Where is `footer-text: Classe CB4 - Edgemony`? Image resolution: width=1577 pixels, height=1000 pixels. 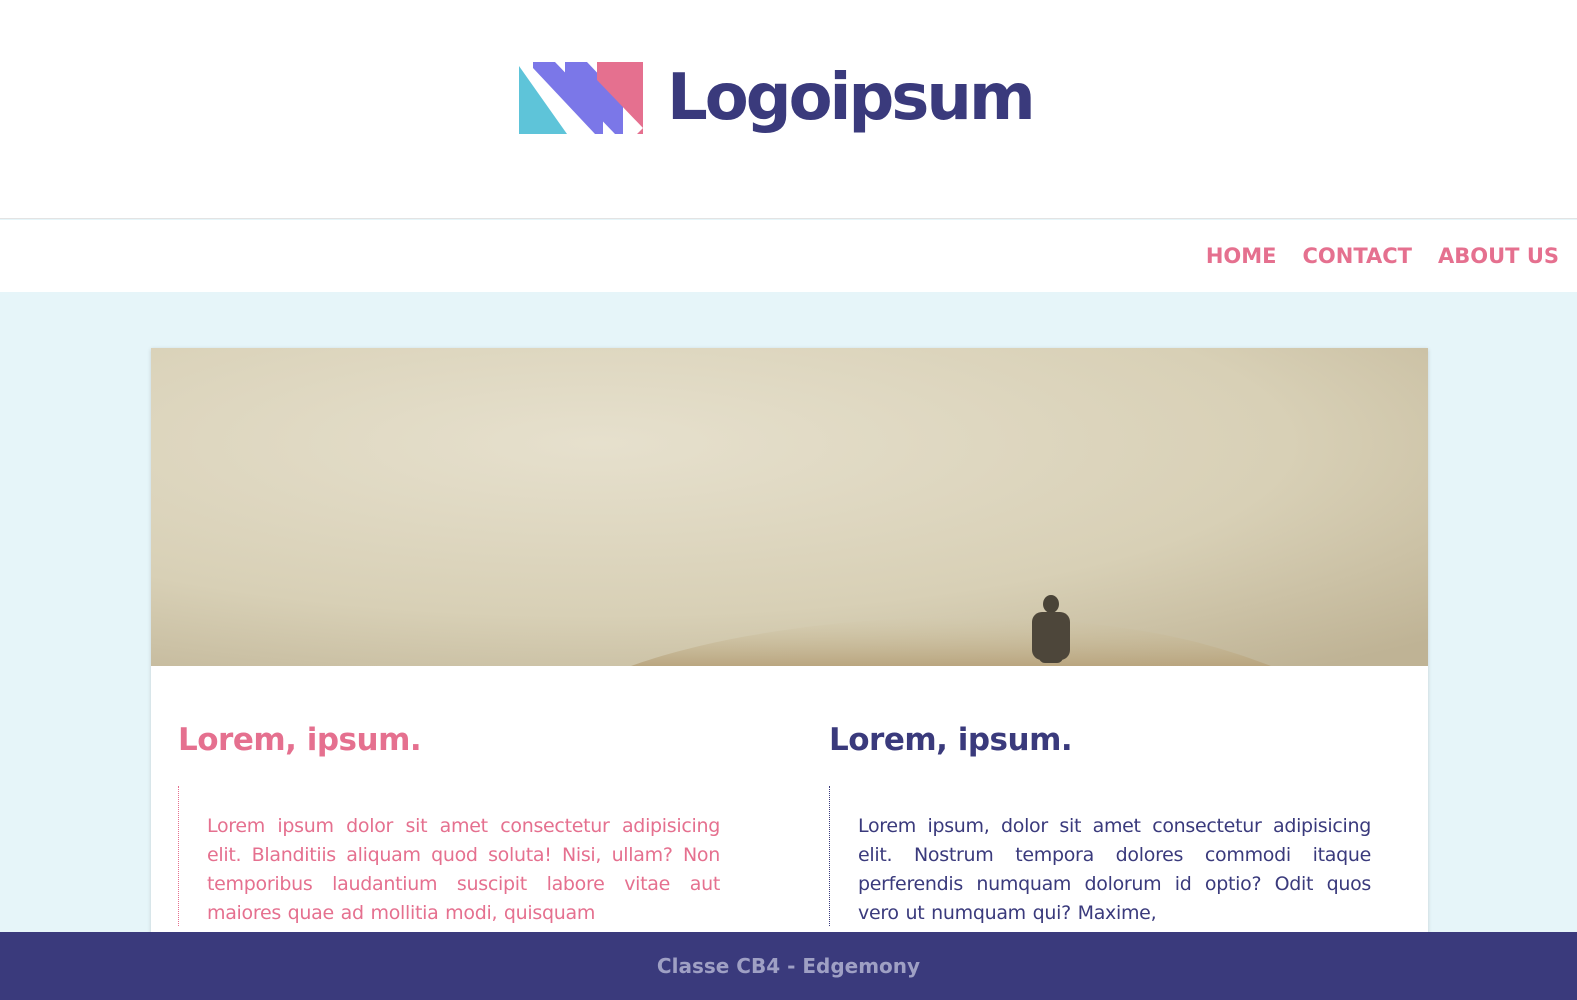
footer-text: Classe CB4 - Edgemony is located at coordinates (788, 966).